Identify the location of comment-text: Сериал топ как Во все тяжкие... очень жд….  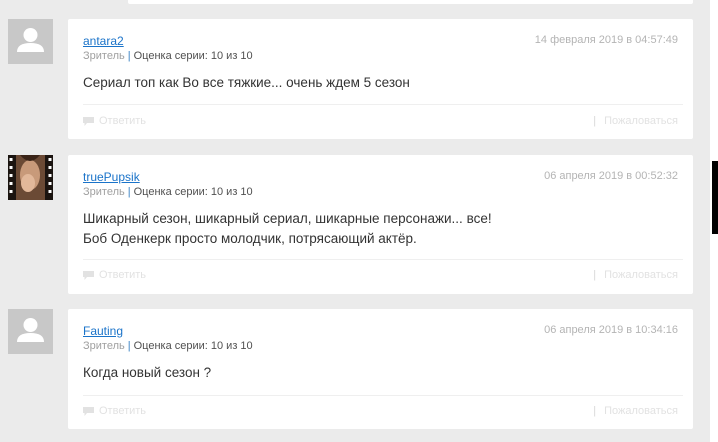
(380, 83).